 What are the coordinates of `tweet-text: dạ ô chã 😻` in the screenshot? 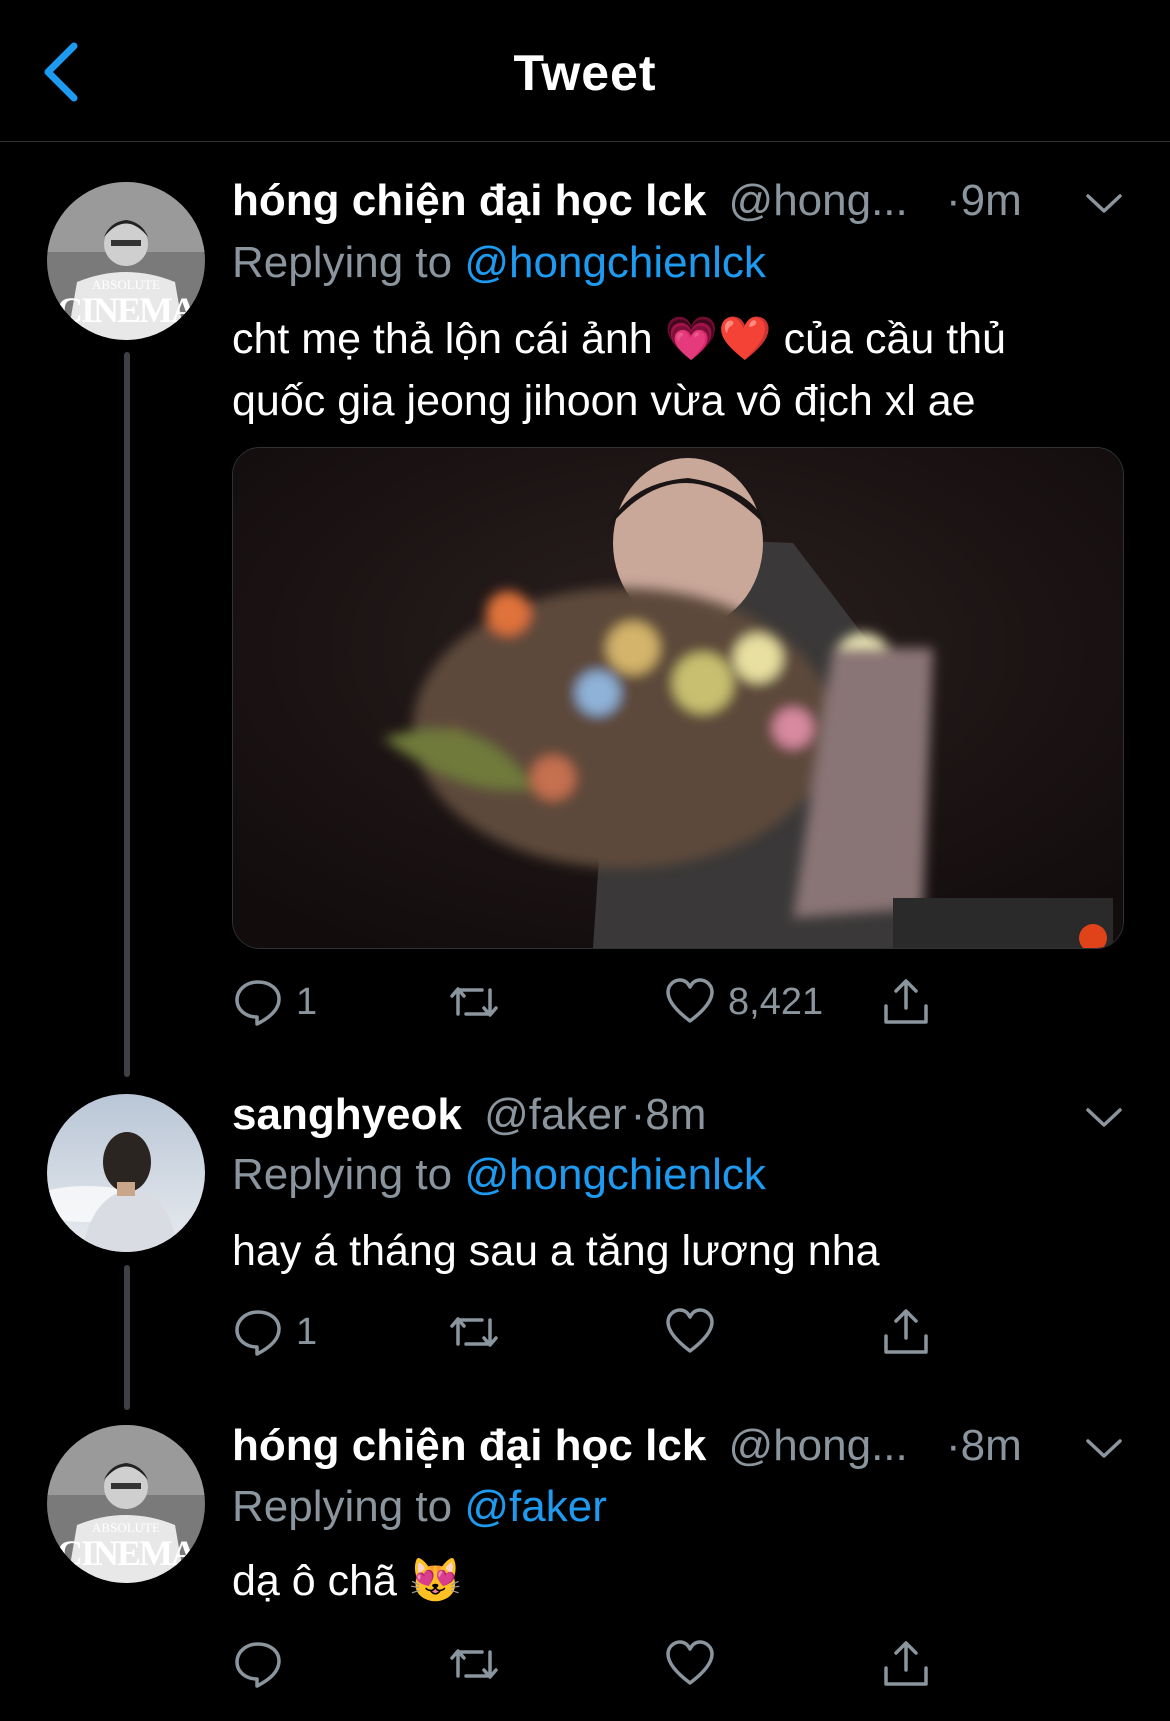 It's located at (347, 1581).